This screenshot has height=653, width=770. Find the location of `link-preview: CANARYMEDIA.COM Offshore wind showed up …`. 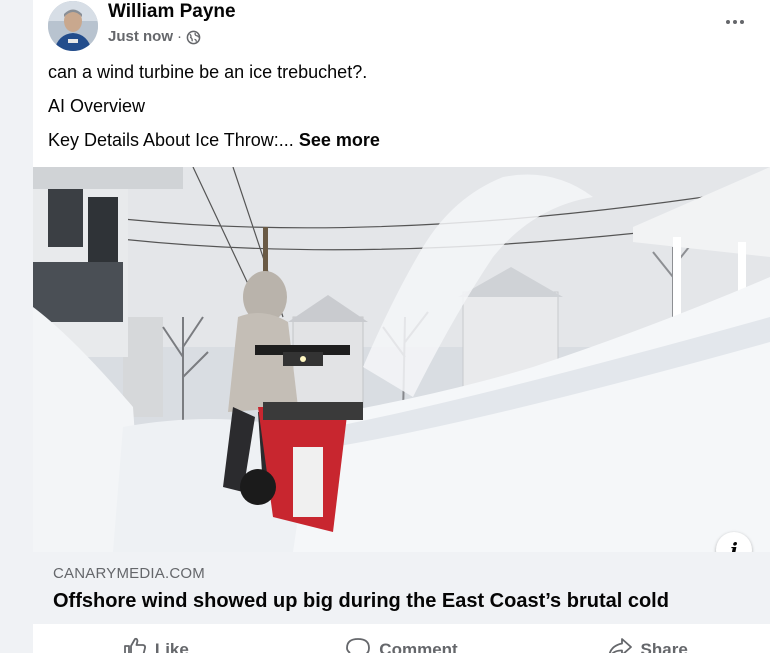

link-preview: CANARYMEDIA.COM Offshore wind showed up … is located at coordinates (401, 588).